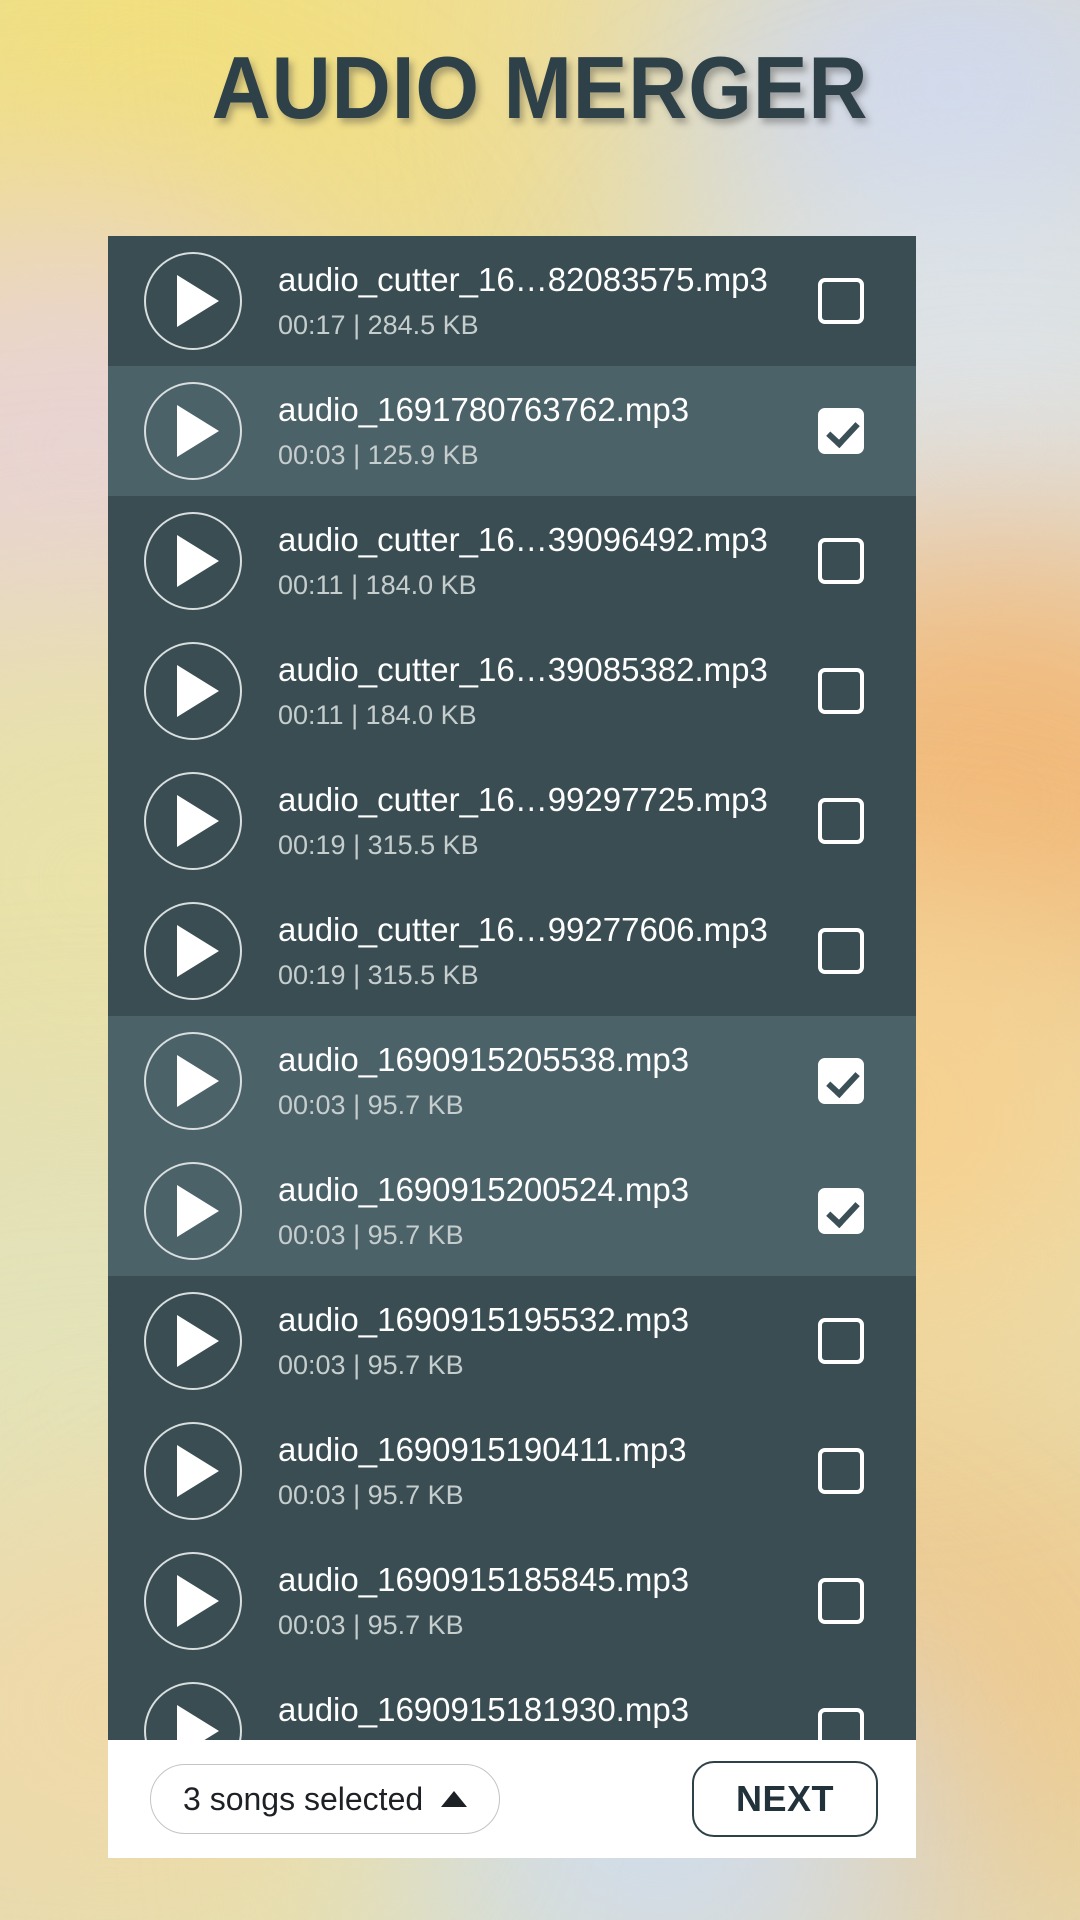 Image resolution: width=1080 pixels, height=1920 pixels. I want to click on song-name: audio_cutter_16…39085382.mp3, so click(523, 669).